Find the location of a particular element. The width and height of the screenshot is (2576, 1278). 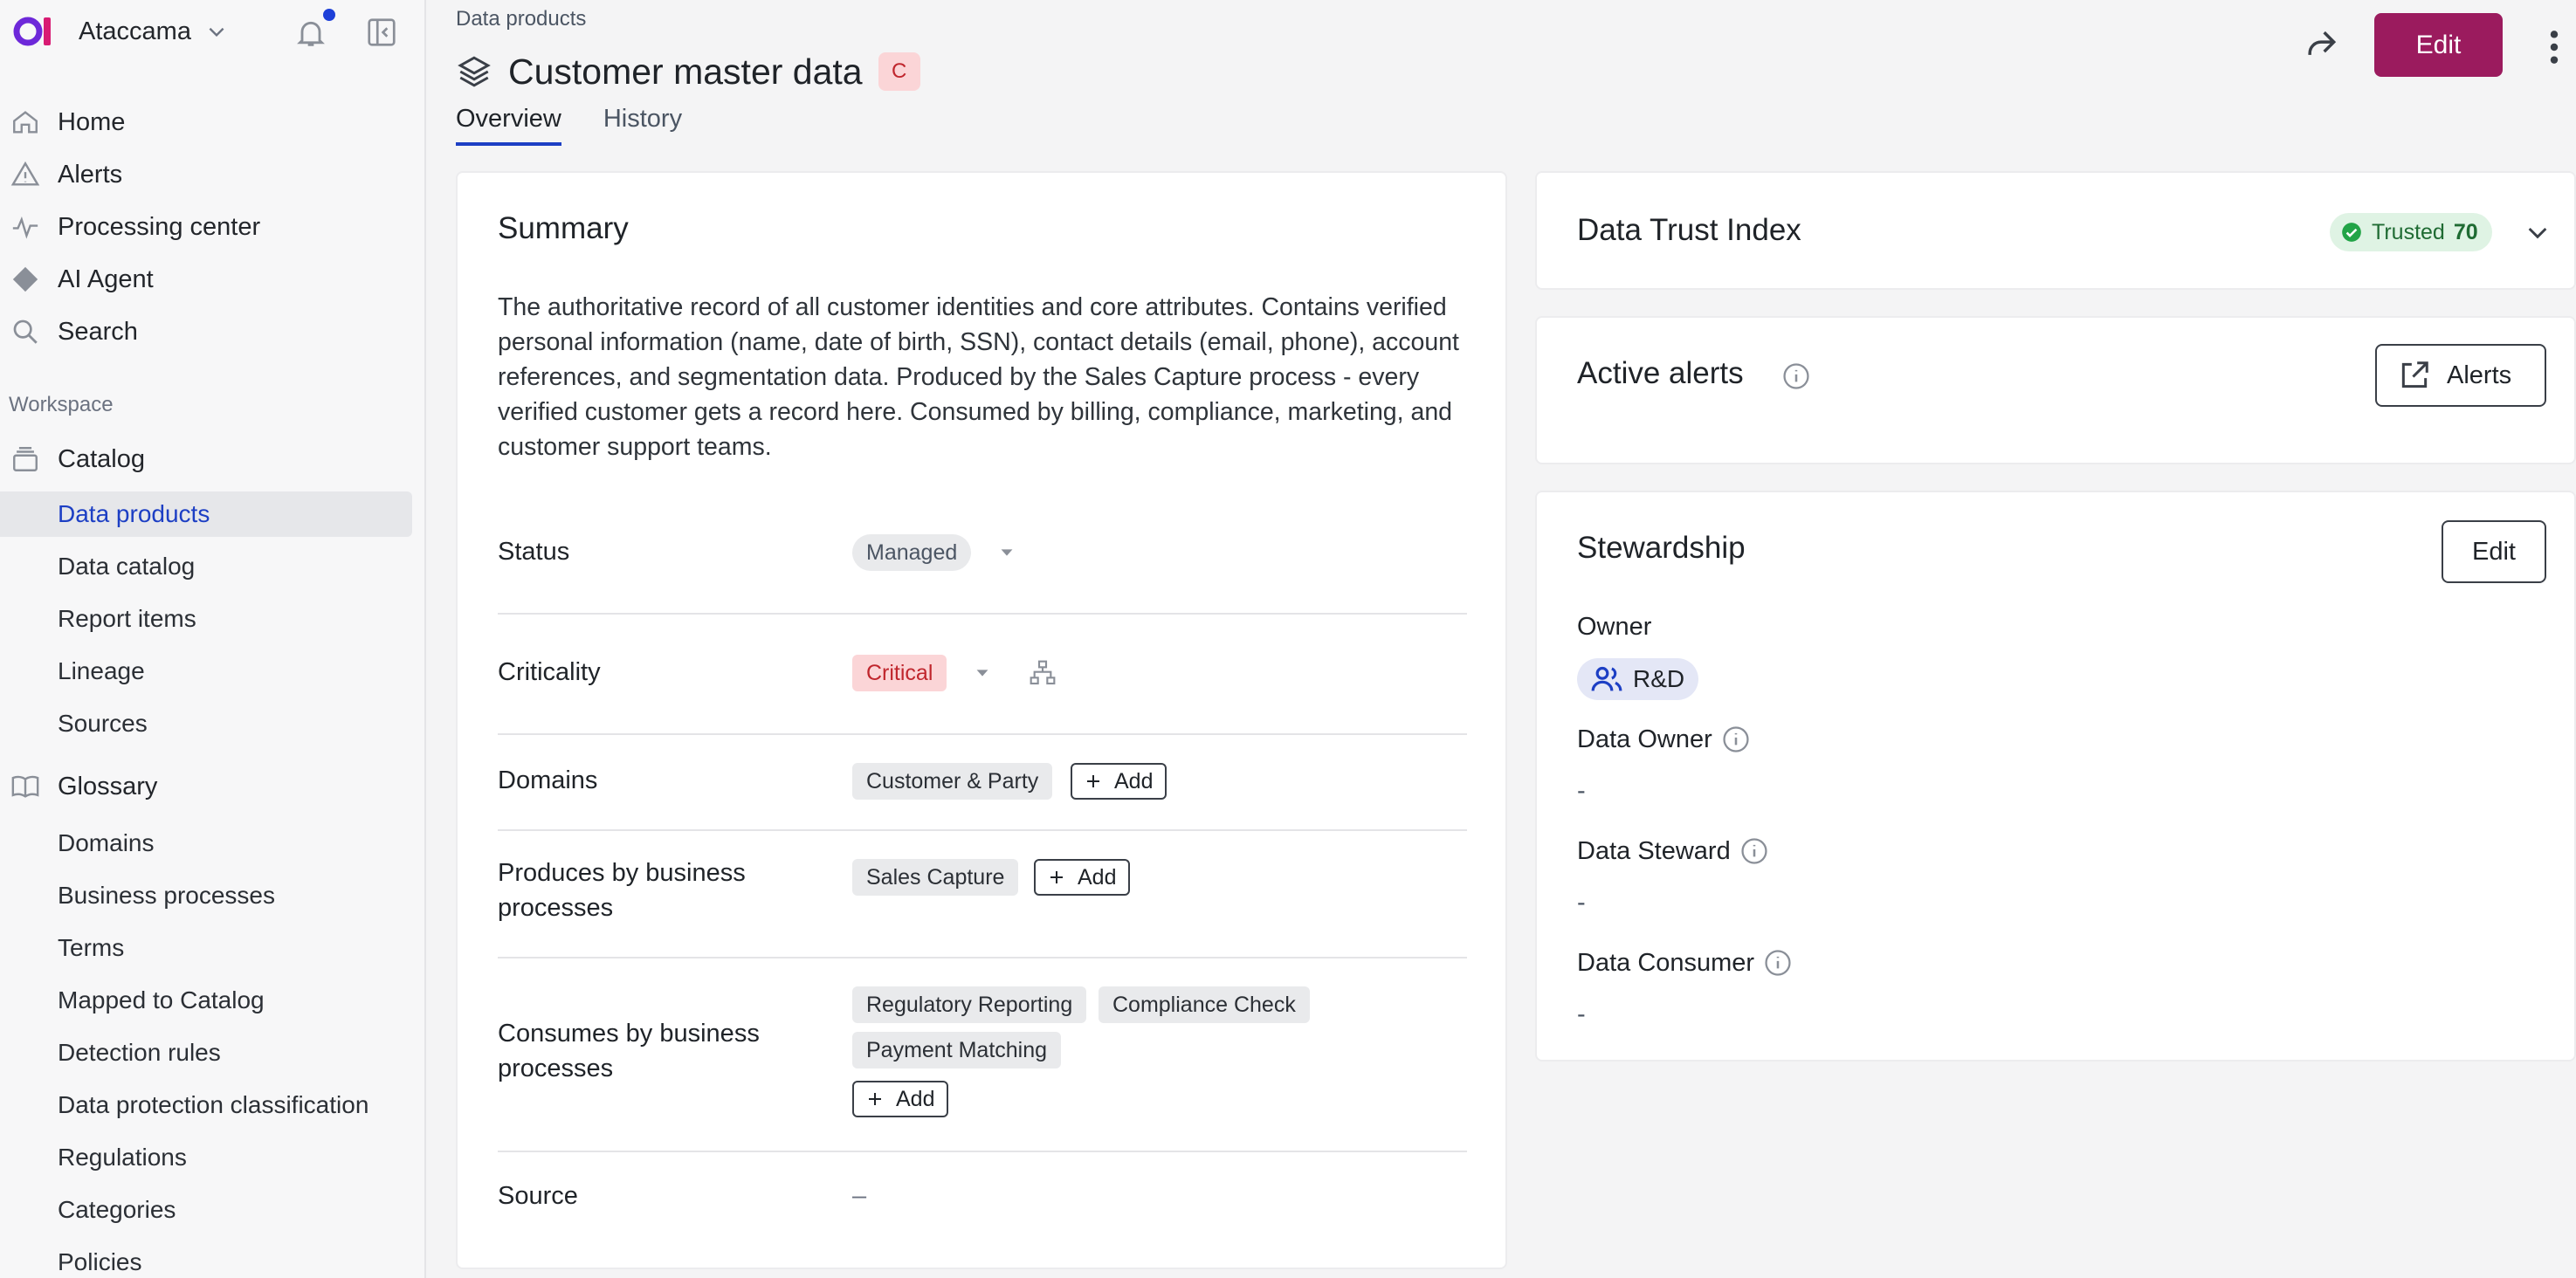

data-trust-index-title: Data Trust Index is located at coordinates (1689, 230).